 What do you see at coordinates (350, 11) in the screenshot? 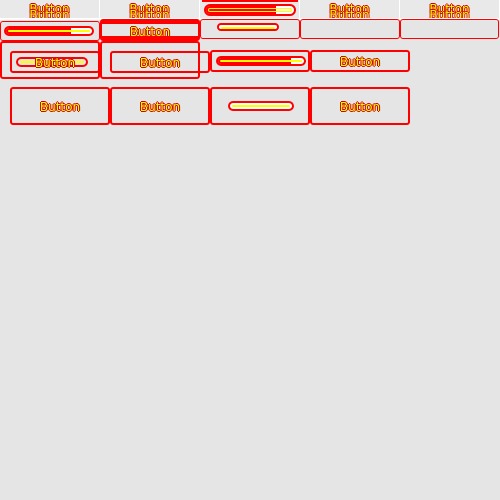
I see `tab-button-4: Button Button` at bounding box center [350, 11].